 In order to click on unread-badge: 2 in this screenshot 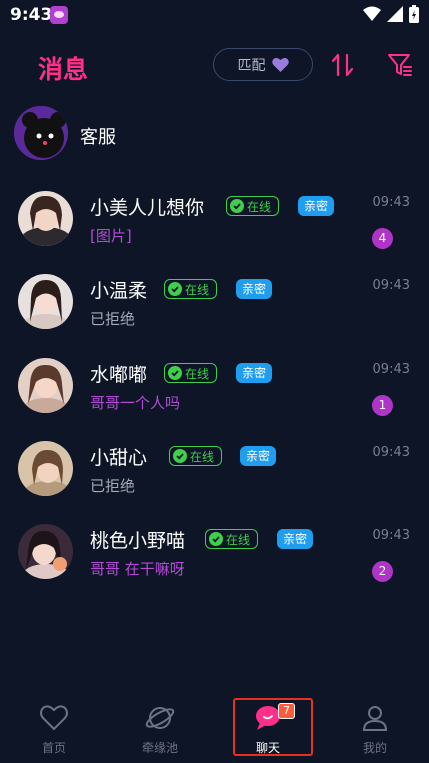, I will do `click(382, 571)`.